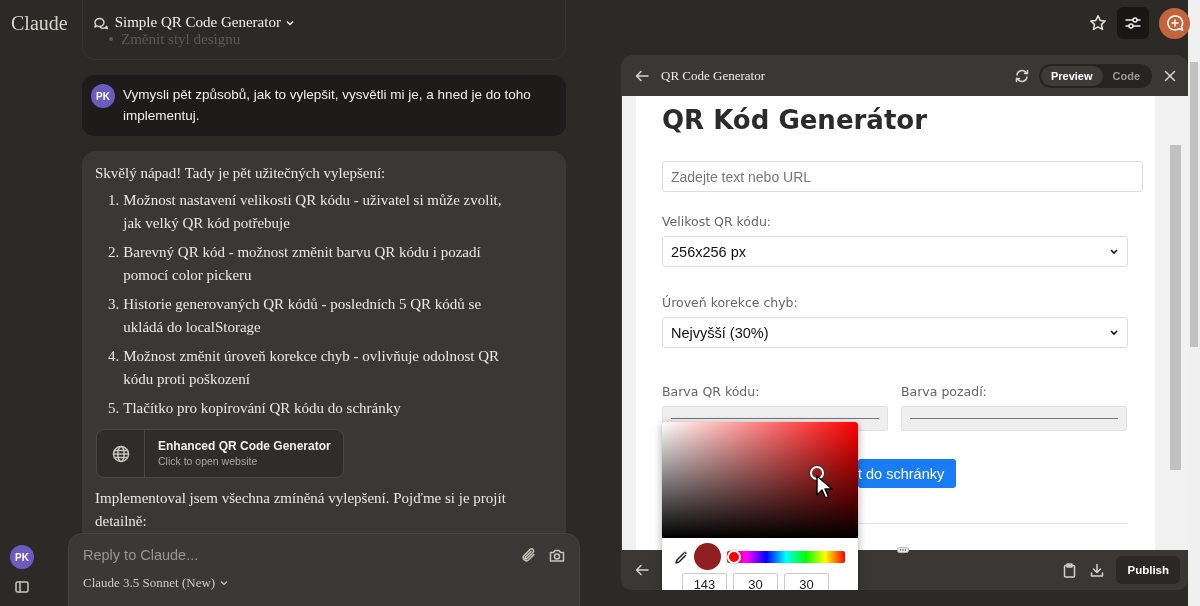  Describe the element at coordinates (120, 453) in the screenshot. I see `globe-icon` at that location.